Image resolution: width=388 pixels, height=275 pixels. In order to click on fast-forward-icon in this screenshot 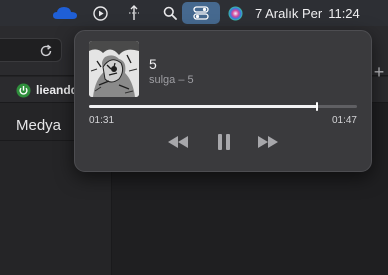, I will do `click(268, 142)`.